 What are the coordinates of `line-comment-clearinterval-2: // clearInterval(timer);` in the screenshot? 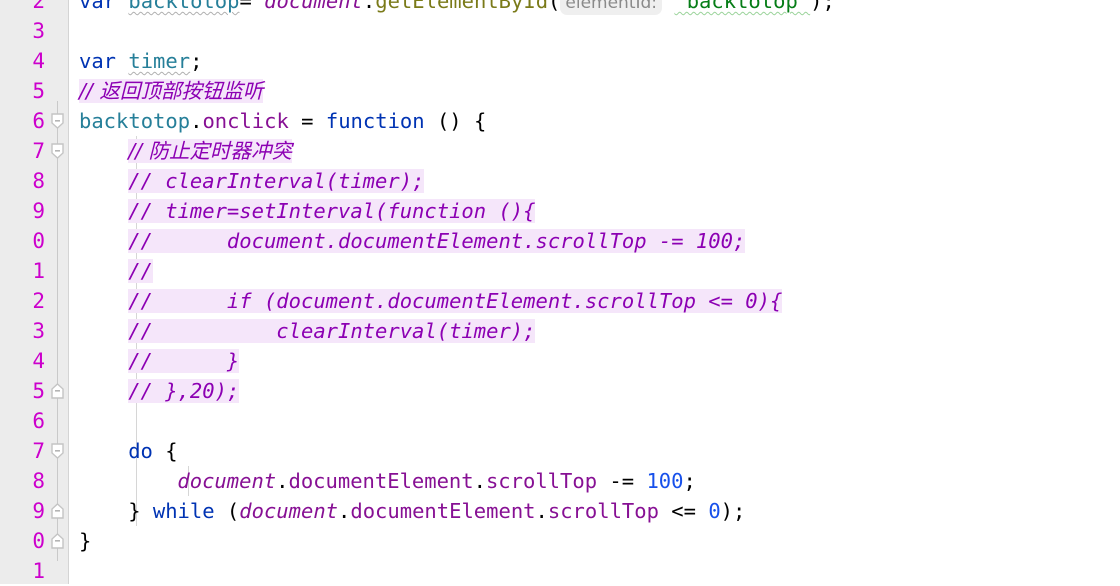 It's located at (332, 331).